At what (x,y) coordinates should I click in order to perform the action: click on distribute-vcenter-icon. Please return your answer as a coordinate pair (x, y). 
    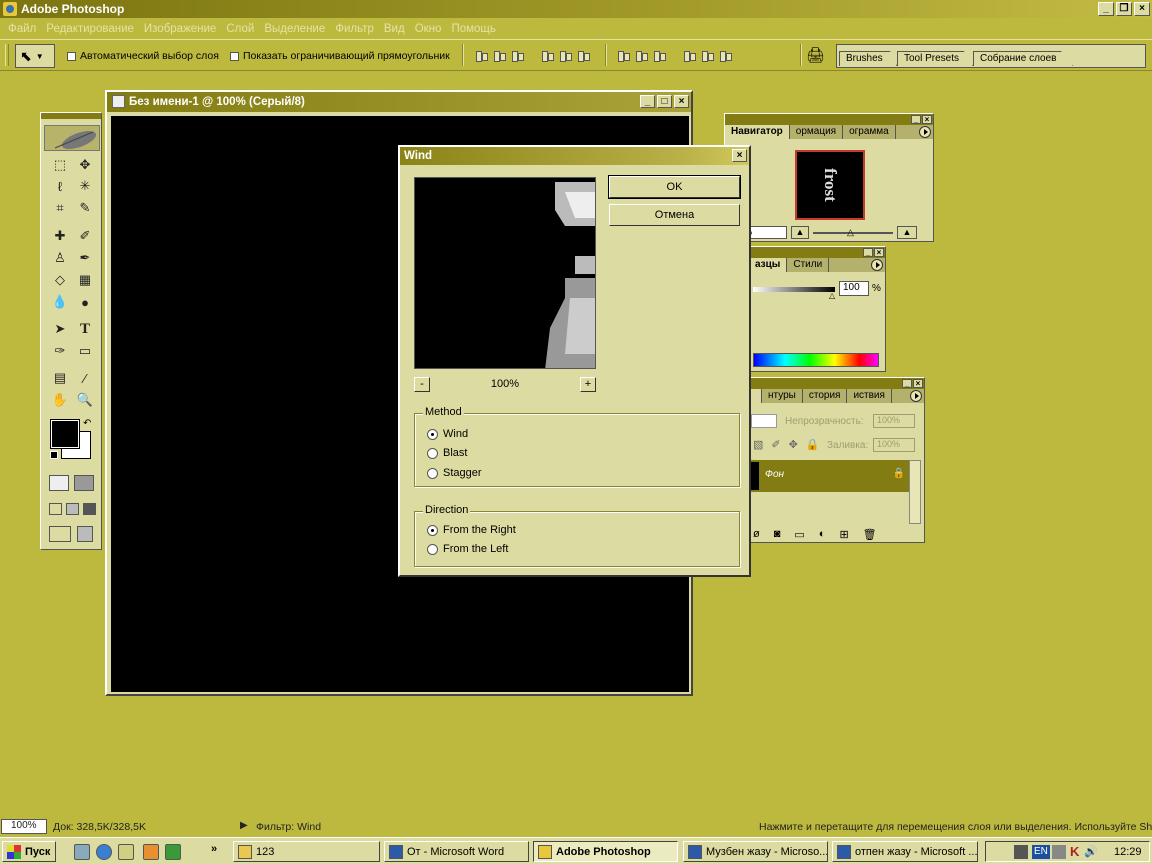
    Looking at the image, I should click on (641, 55).